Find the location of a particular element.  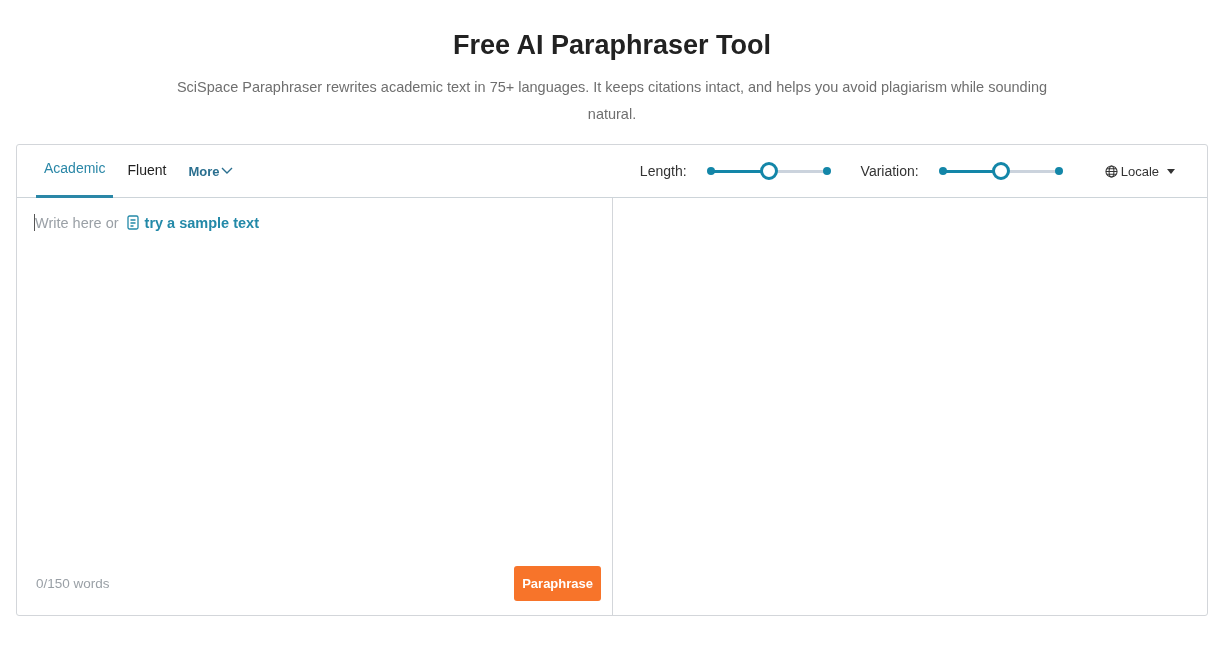

mode-tab: Fluent is located at coordinates (147, 171).